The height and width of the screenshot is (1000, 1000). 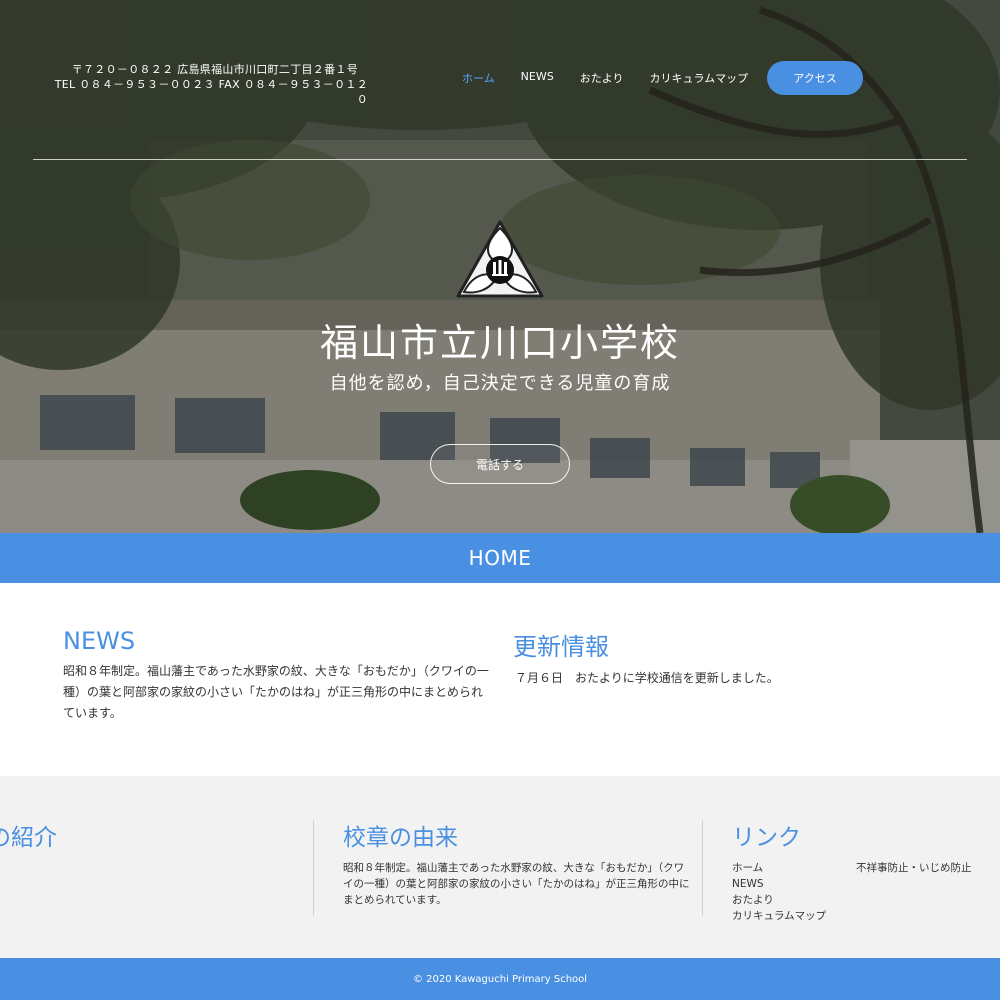 I want to click on emblem-origin-heading: 校章の由来, so click(x=400, y=838).